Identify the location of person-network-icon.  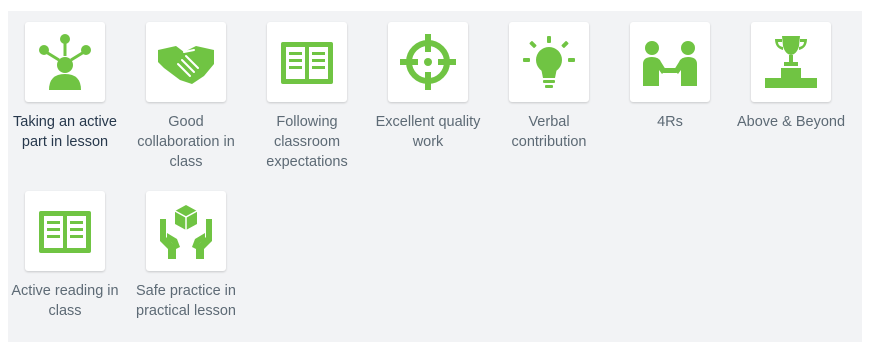
(65, 62).